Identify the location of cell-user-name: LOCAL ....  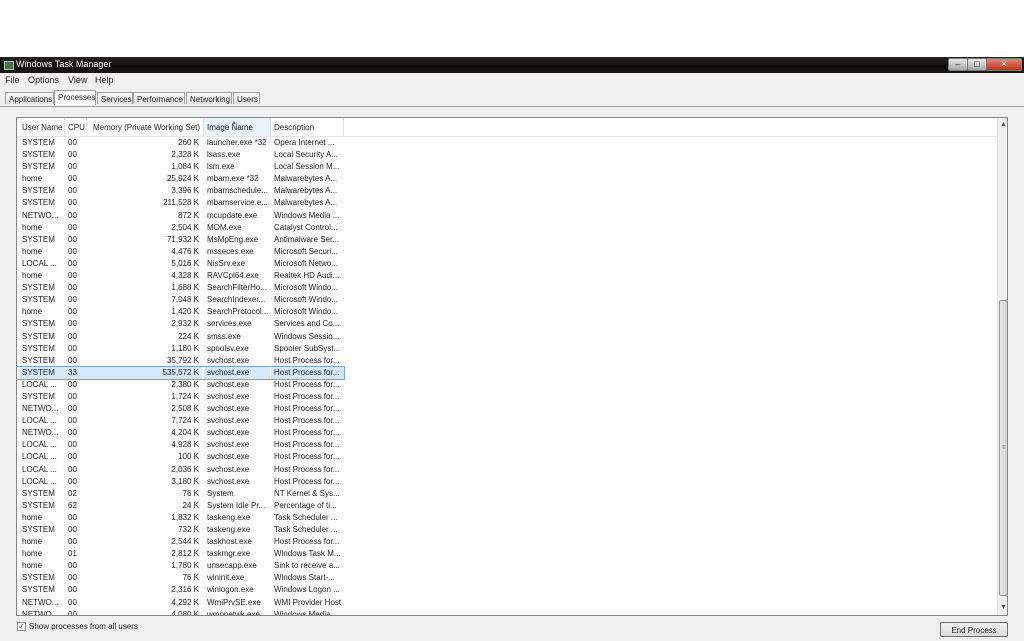
(39, 469).